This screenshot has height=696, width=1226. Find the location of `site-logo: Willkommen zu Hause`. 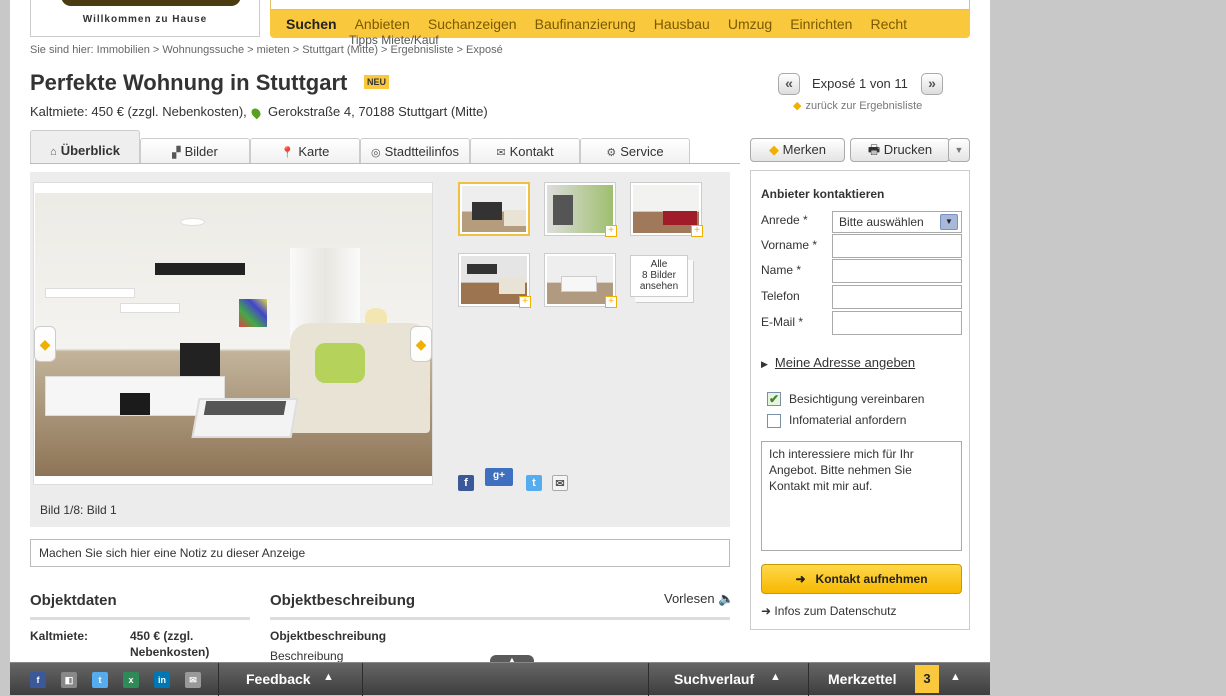

site-logo: Willkommen zu Hause is located at coordinates (145, 18).